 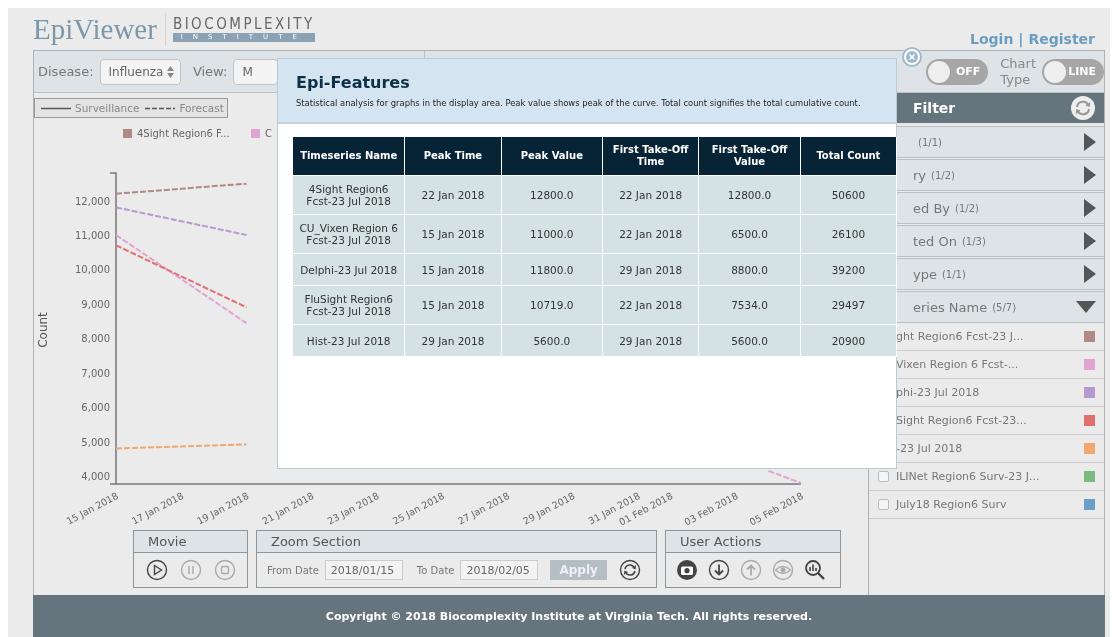 What do you see at coordinates (957, 71) in the screenshot?
I see `toggle-switch: OFF` at bounding box center [957, 71].